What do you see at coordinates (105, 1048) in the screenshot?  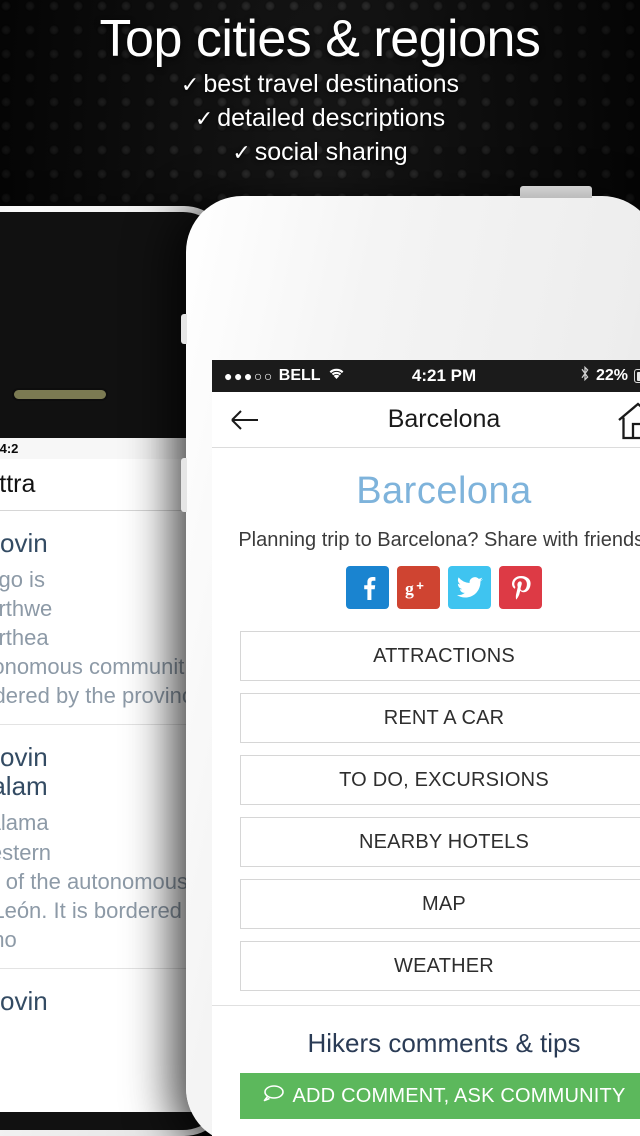 I see `list-item-text: Provin` at bounding box center [105, 1048].